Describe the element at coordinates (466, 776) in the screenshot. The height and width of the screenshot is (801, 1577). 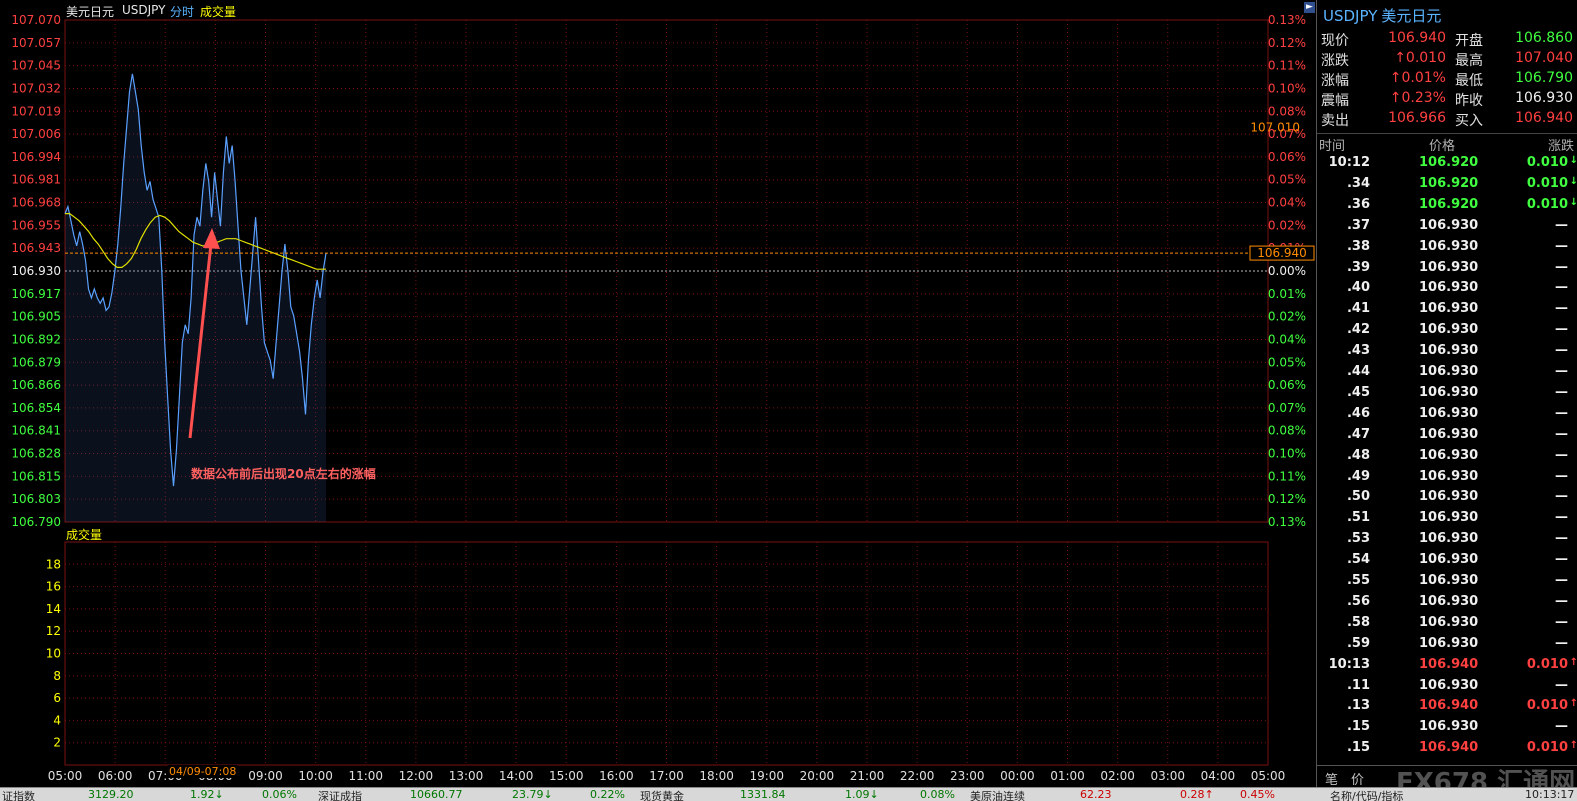
I see `x-tick-label: 13:00` at that location.